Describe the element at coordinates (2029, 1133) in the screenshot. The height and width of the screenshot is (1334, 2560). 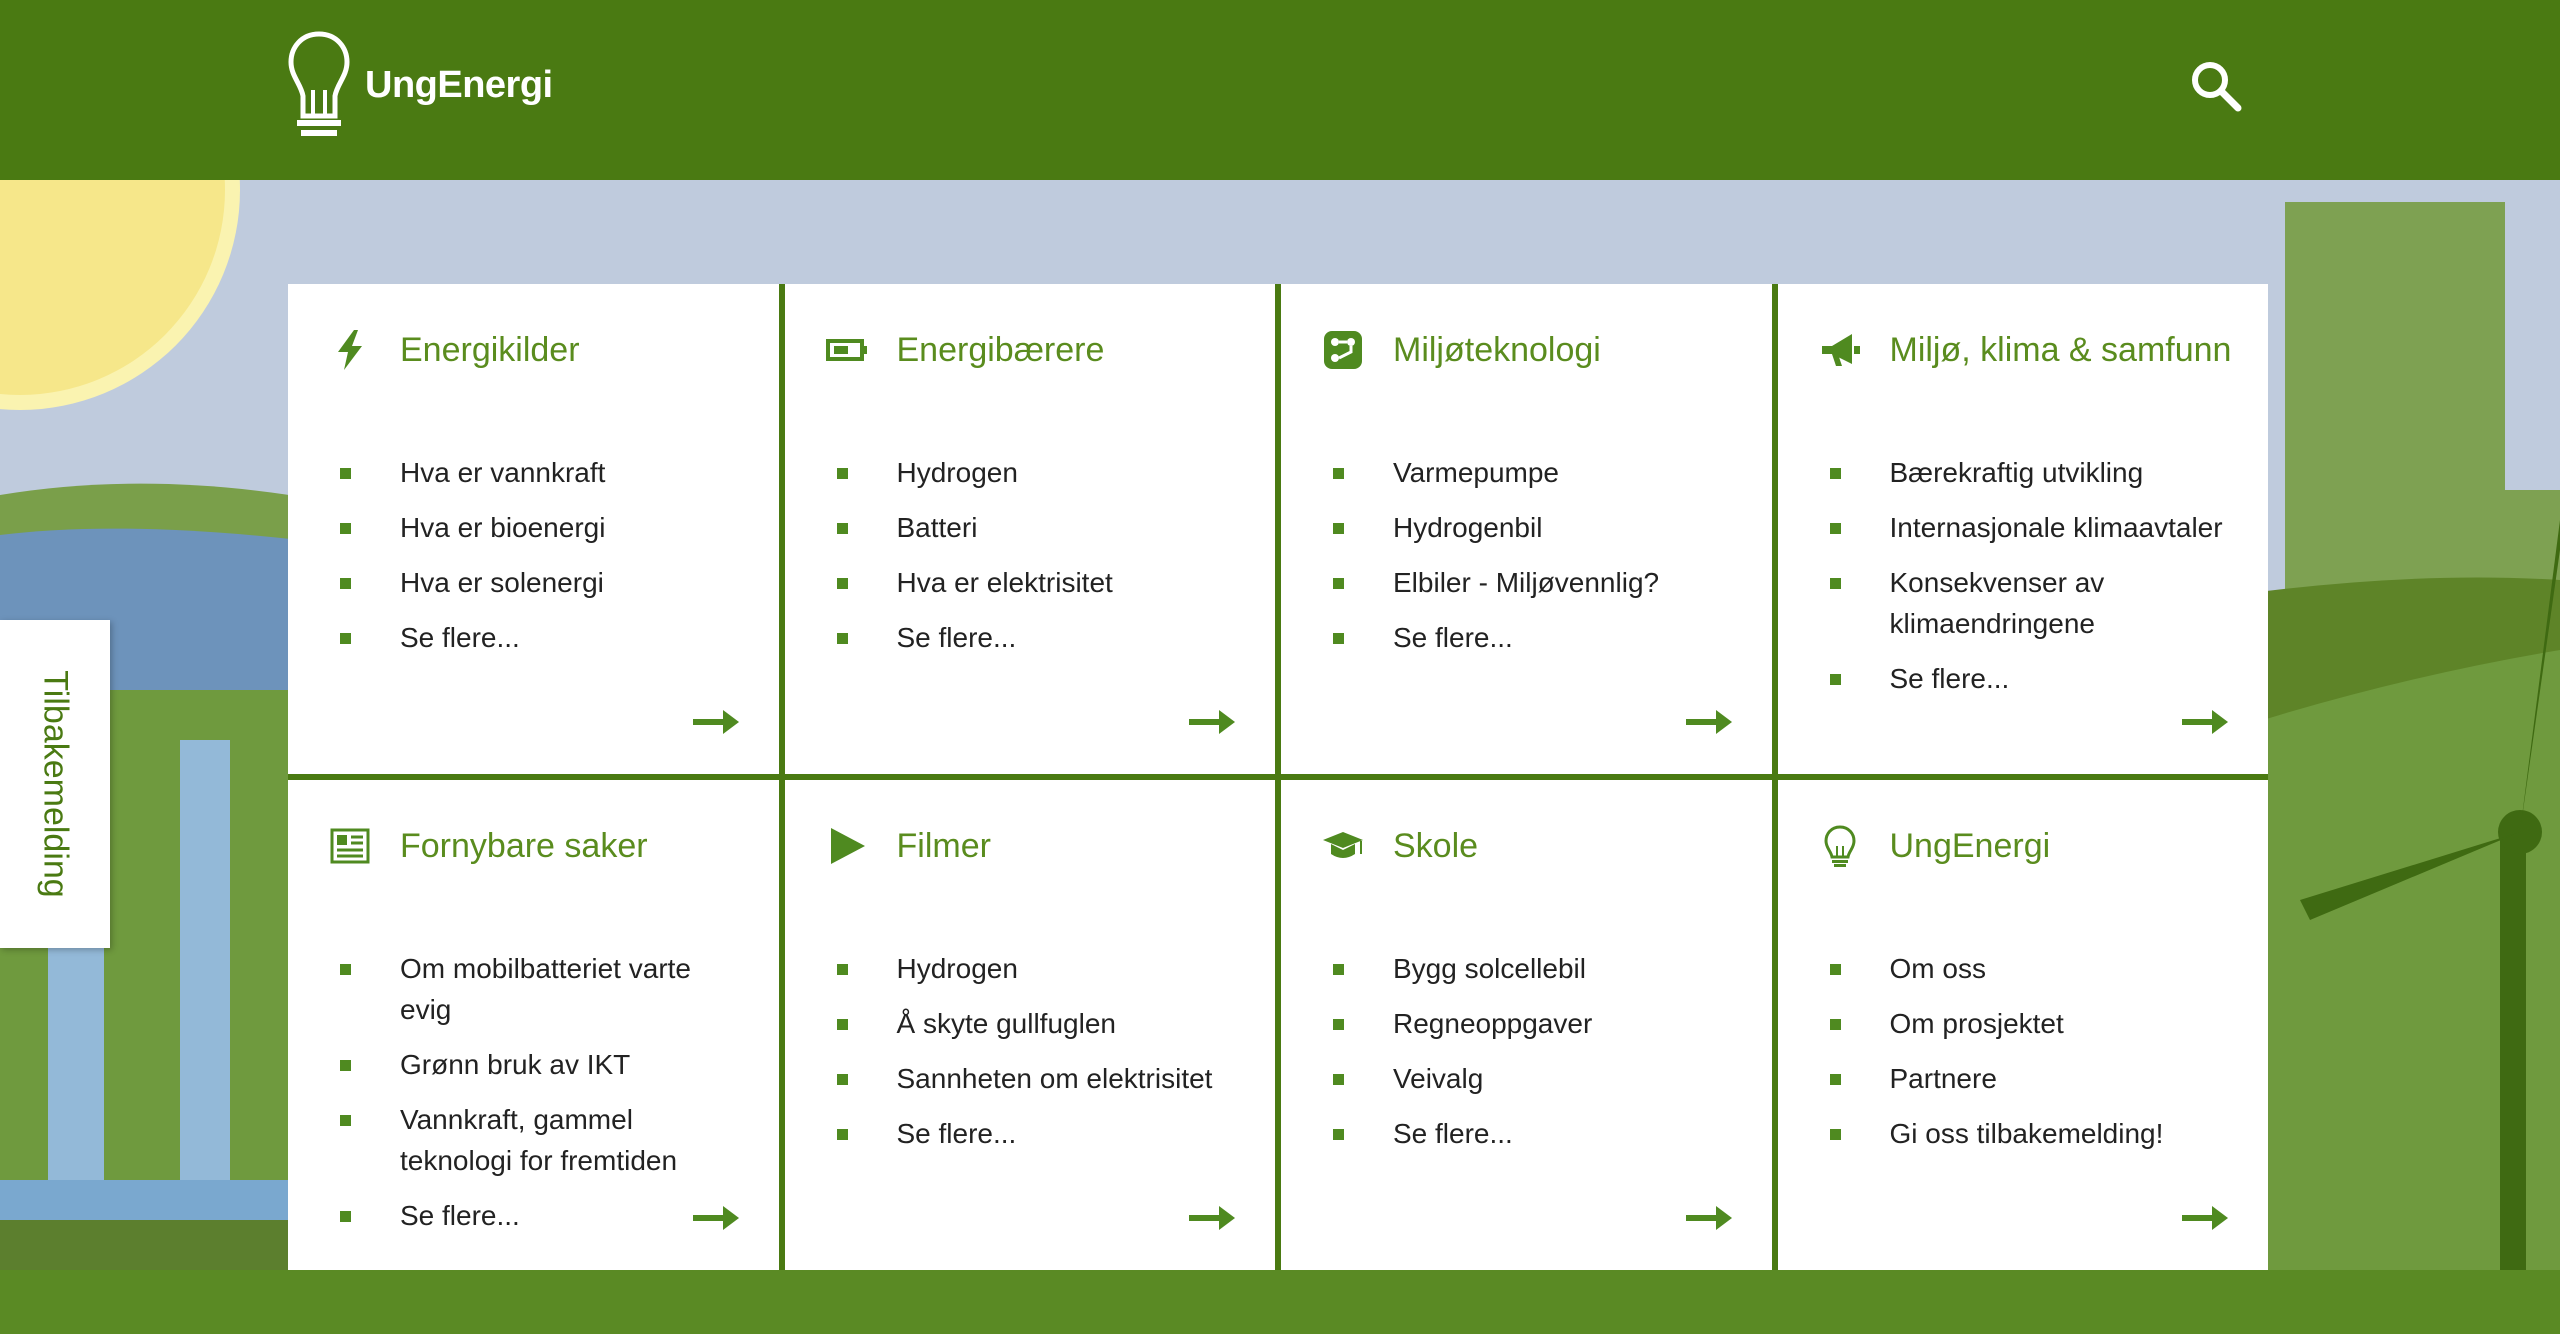
I see `card-link: Gi oss tilbakemelding!` at that location.